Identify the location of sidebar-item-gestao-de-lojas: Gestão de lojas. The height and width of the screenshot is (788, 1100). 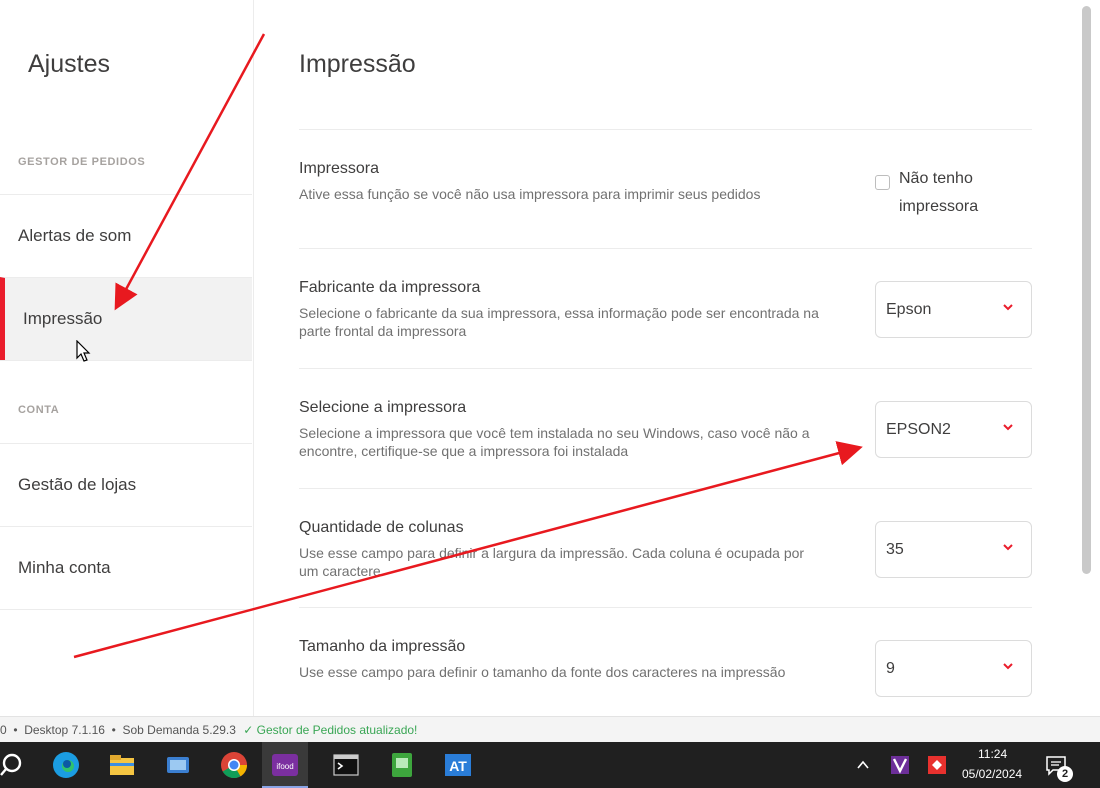
(126, 484).